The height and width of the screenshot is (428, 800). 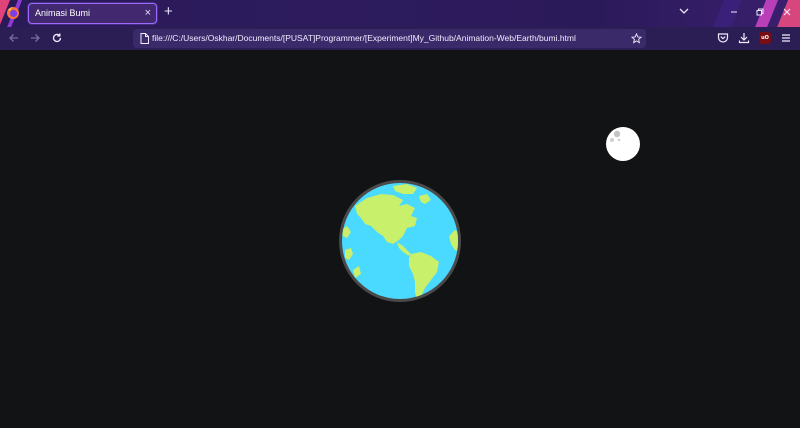 What do you see at coordinates (92, 13) in the screenshot?
I see `tab-animasi-bumi: Animasi Bumi ×` at bounding box center [92, 13].